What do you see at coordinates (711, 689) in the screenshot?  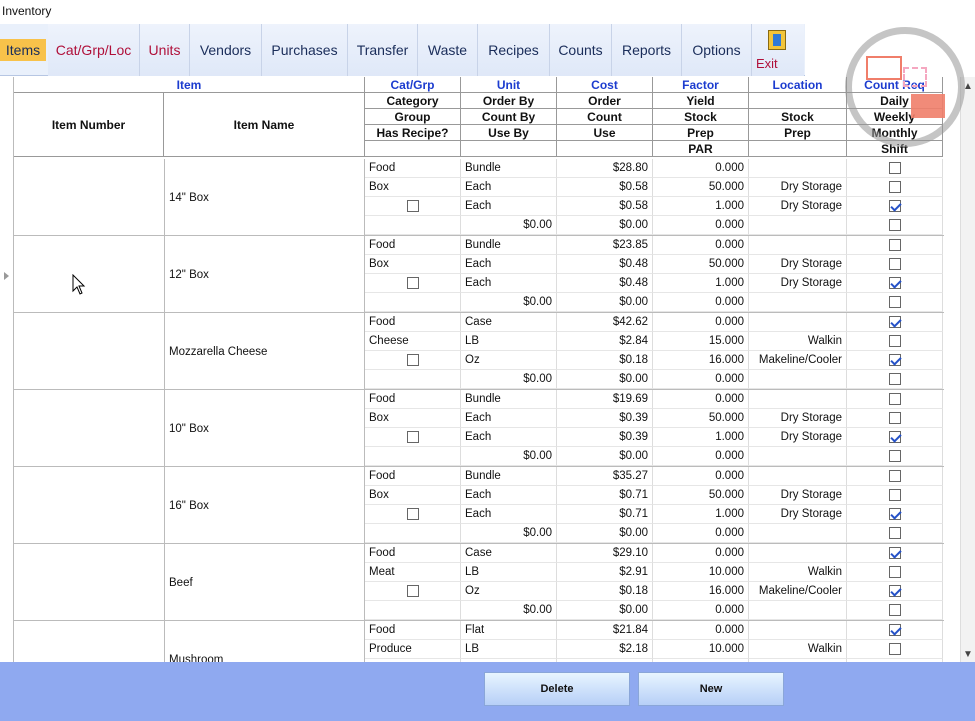 I see `new-button: New` at bounding box center [711, 689].